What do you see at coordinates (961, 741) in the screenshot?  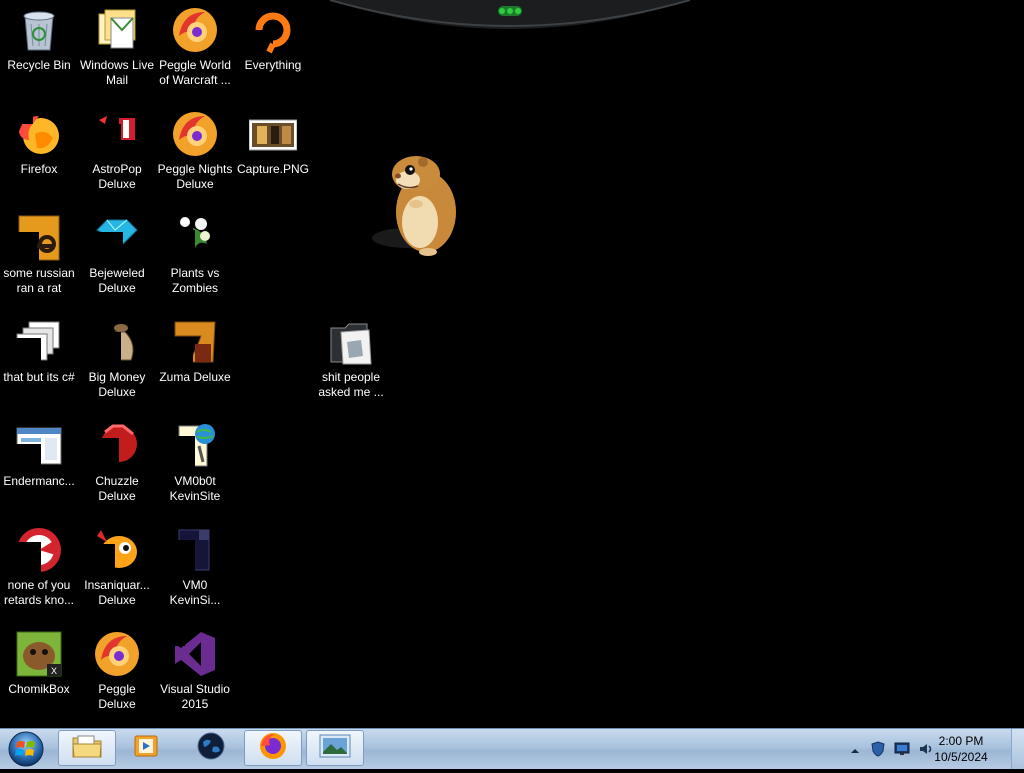 I see `clock-time: 2:00 PM` at bounding box center [961, 741].